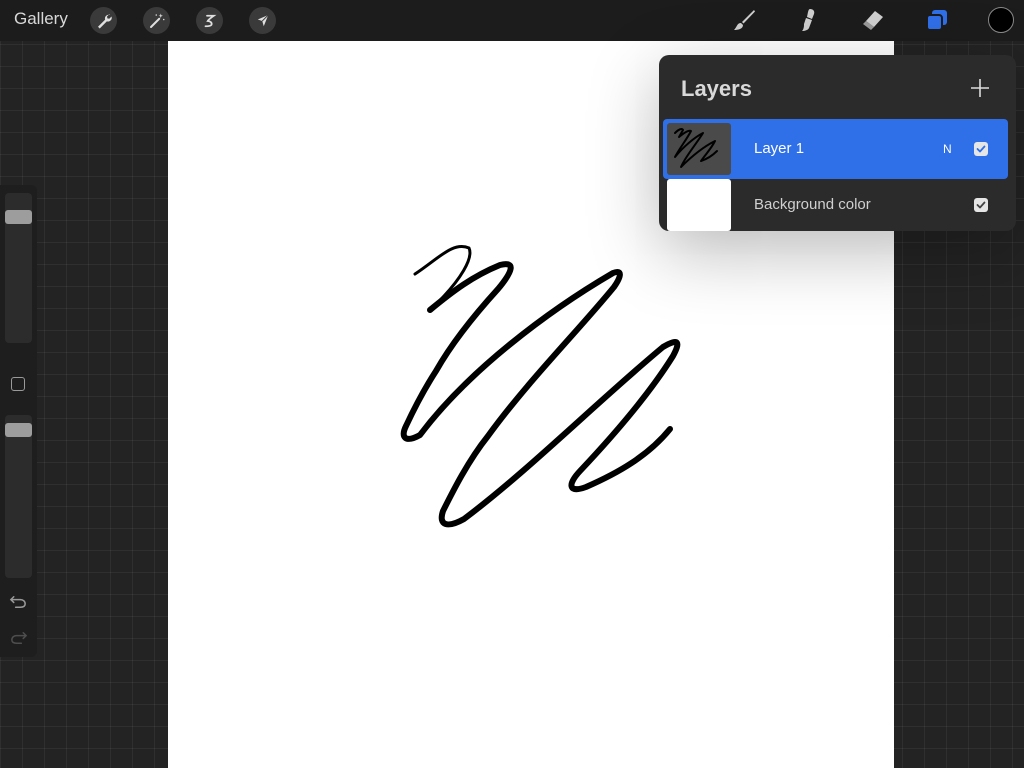  I want to click on wrench-icon, so click(104, 20).